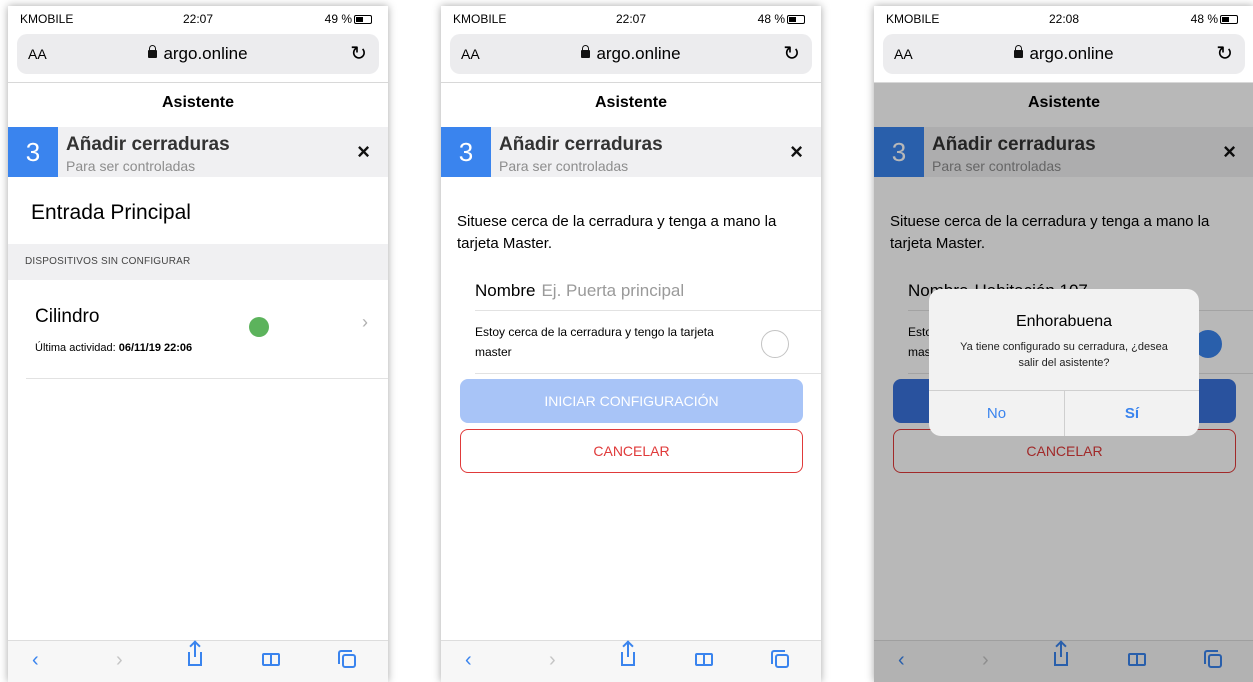 The image size is (1253, 682). I want to click on cancel-button: CANCELAR, so click(631, 451).